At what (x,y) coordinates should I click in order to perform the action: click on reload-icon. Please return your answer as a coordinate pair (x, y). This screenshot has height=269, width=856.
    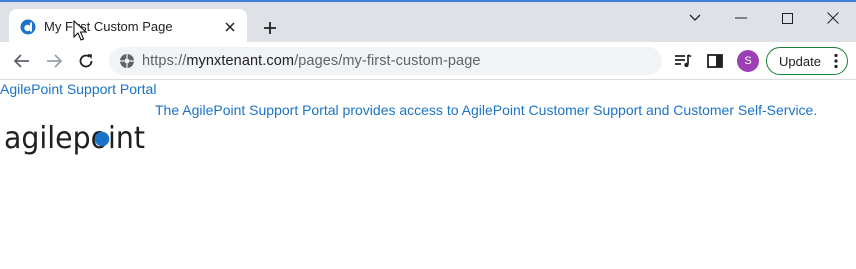
    Looking at the image, I should click on (86, 61).